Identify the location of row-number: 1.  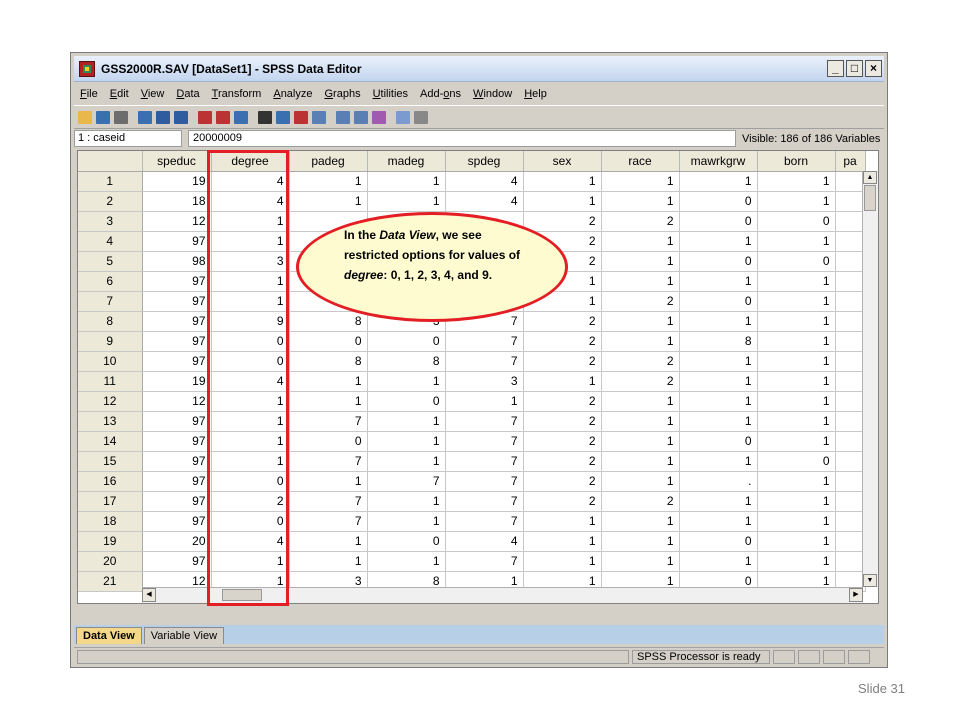
(110, 181).